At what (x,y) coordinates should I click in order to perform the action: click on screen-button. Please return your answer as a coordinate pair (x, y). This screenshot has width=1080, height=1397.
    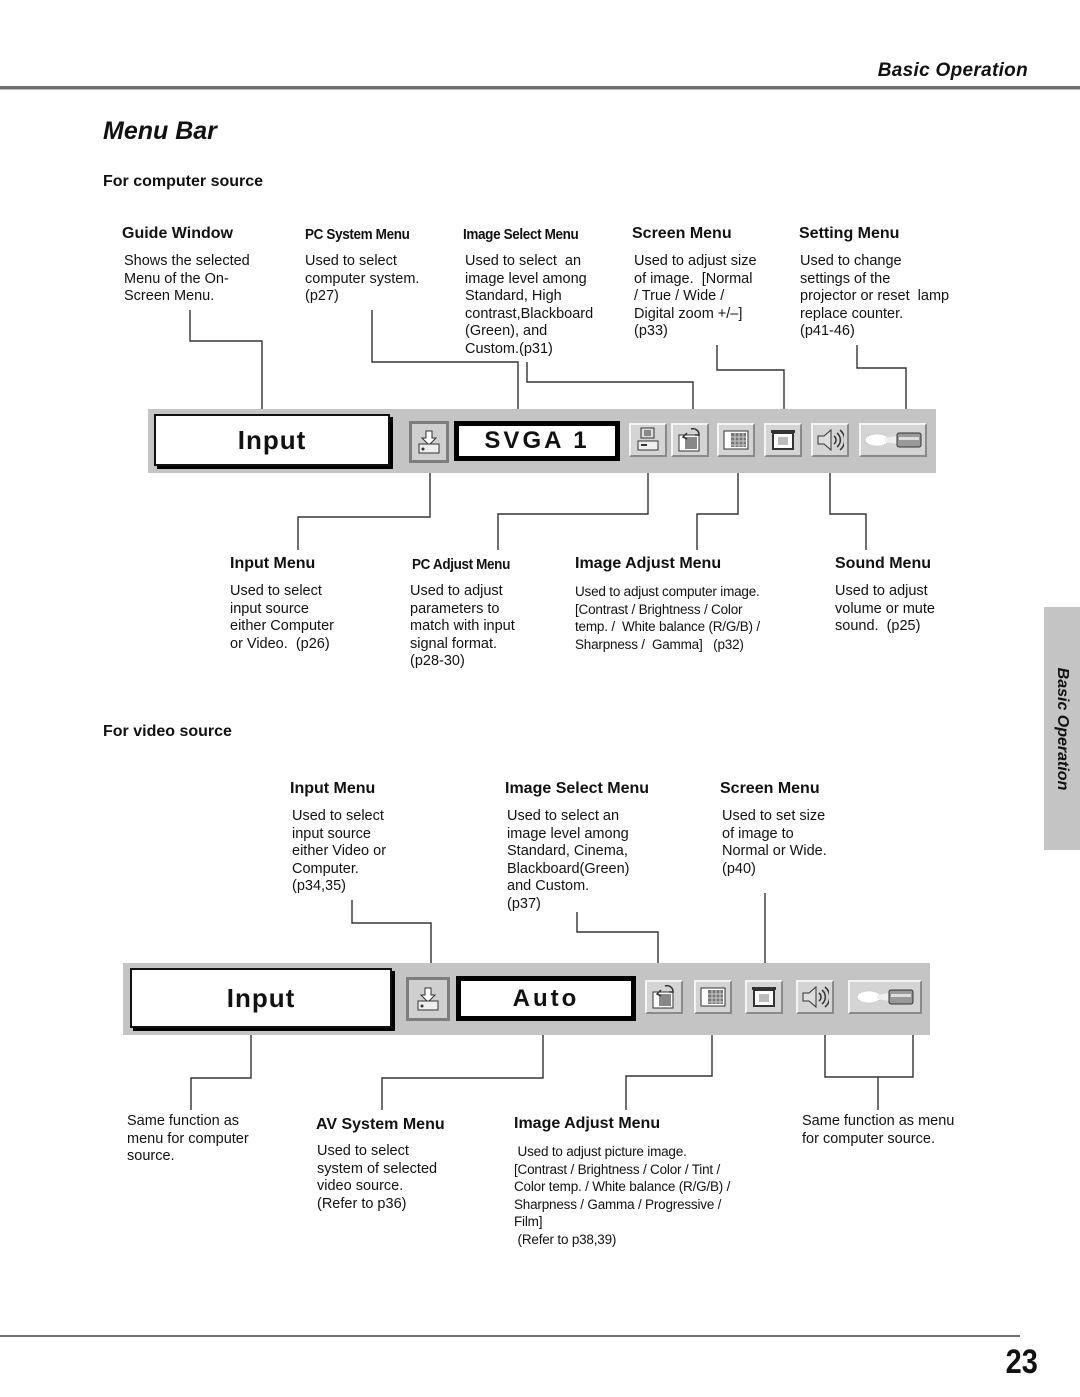
    Looking at the image, I should click on (783, 440).